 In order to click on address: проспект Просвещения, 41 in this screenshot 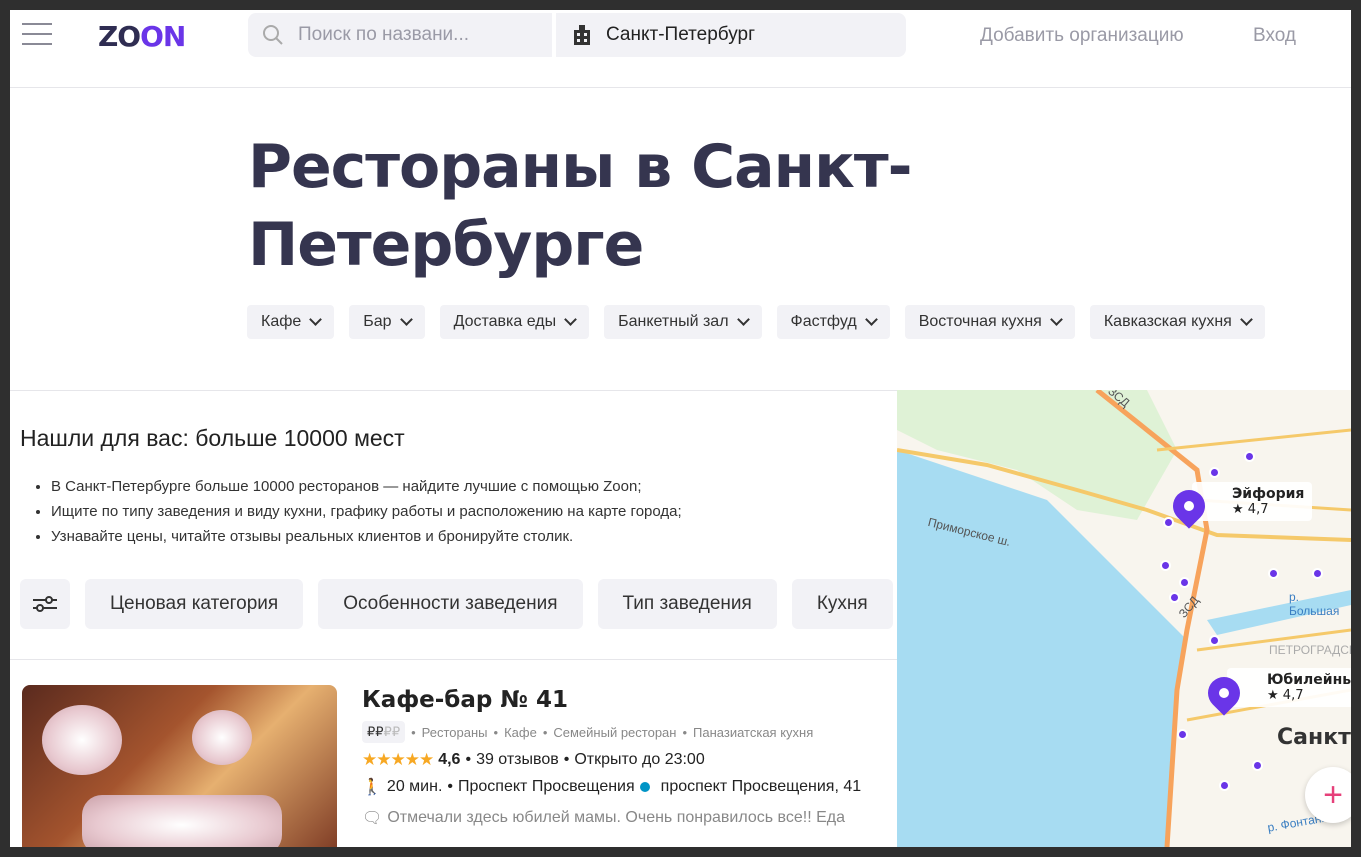, I will do `click(761, 786)`.